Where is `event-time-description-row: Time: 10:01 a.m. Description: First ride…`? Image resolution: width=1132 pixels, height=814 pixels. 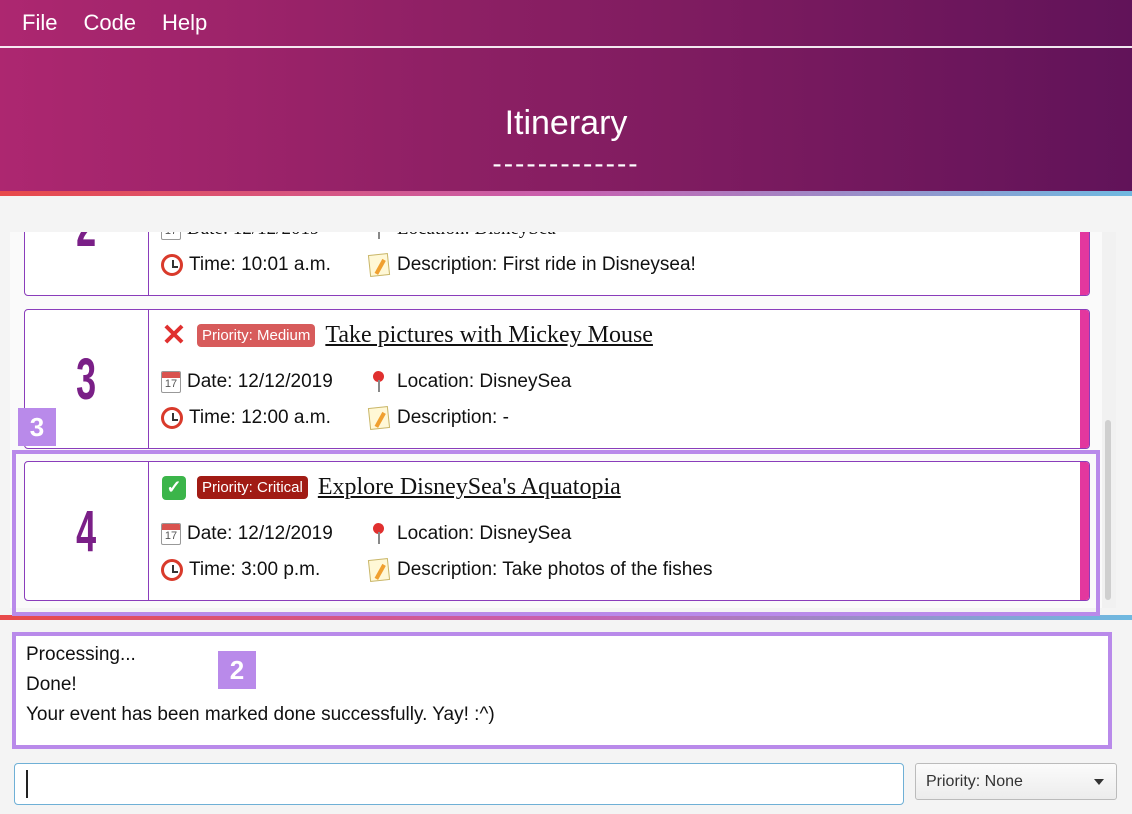
event-time-description-row: Time: 10:01 a.m. Description: First ride… is located at coordinates (428, 265).